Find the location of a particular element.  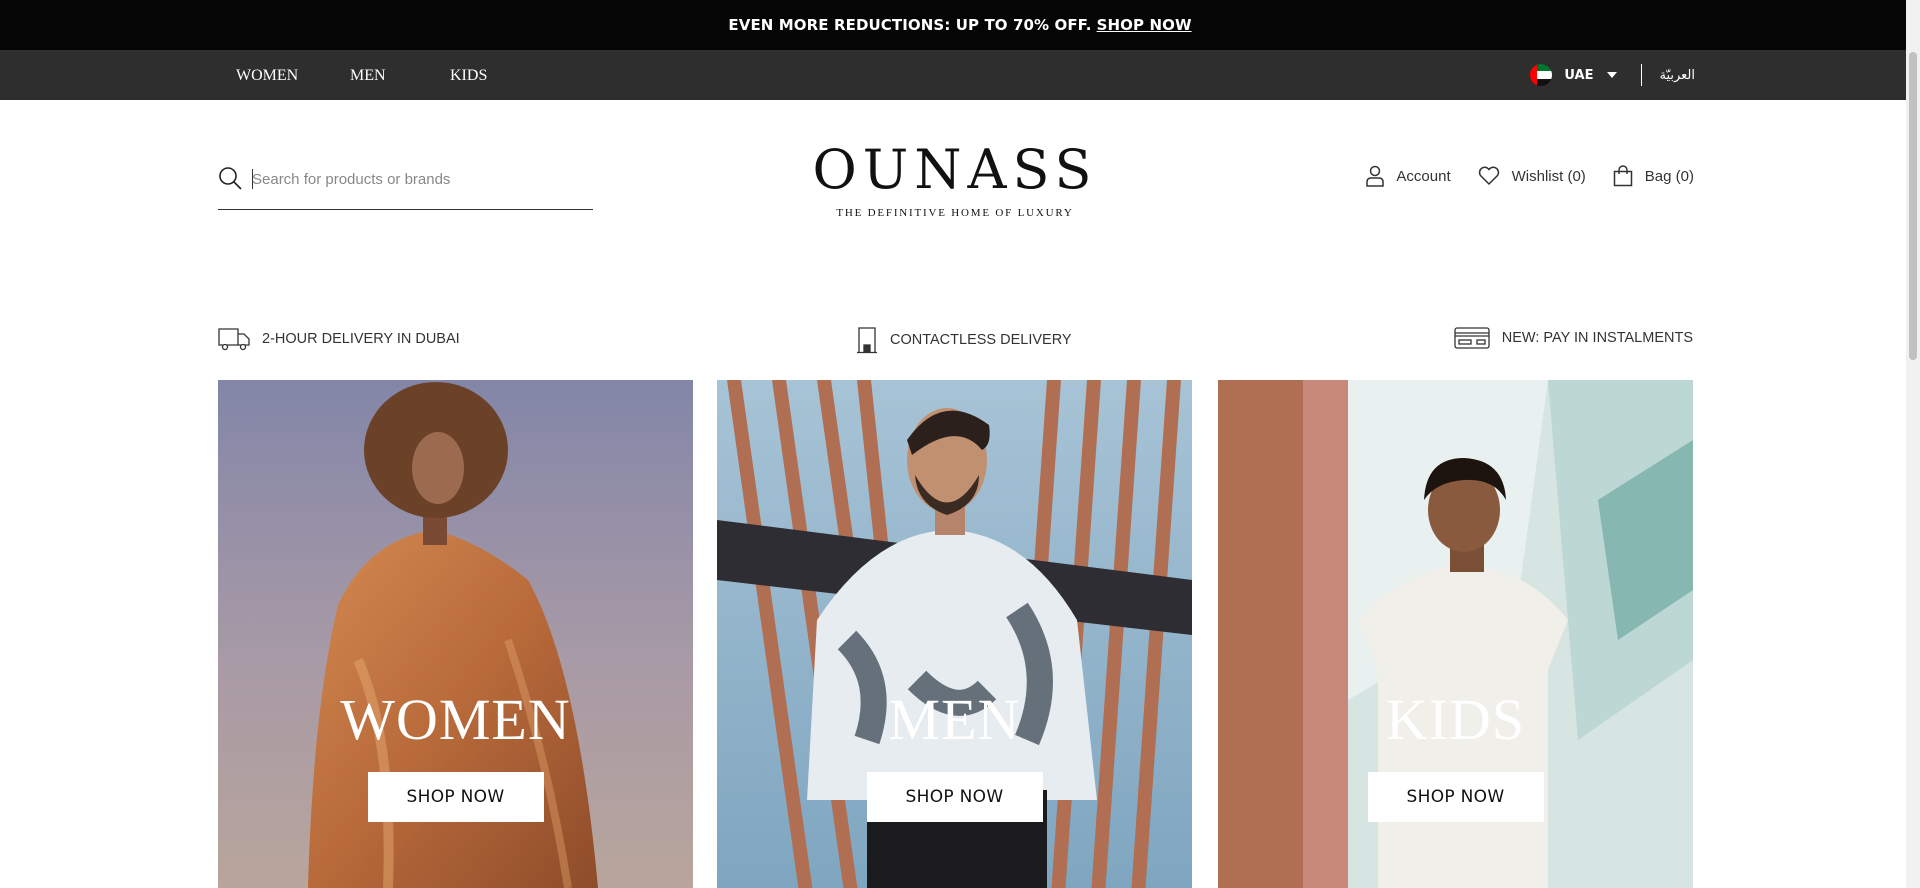

delivery-truck-icon is located at coordinates (234, 339).